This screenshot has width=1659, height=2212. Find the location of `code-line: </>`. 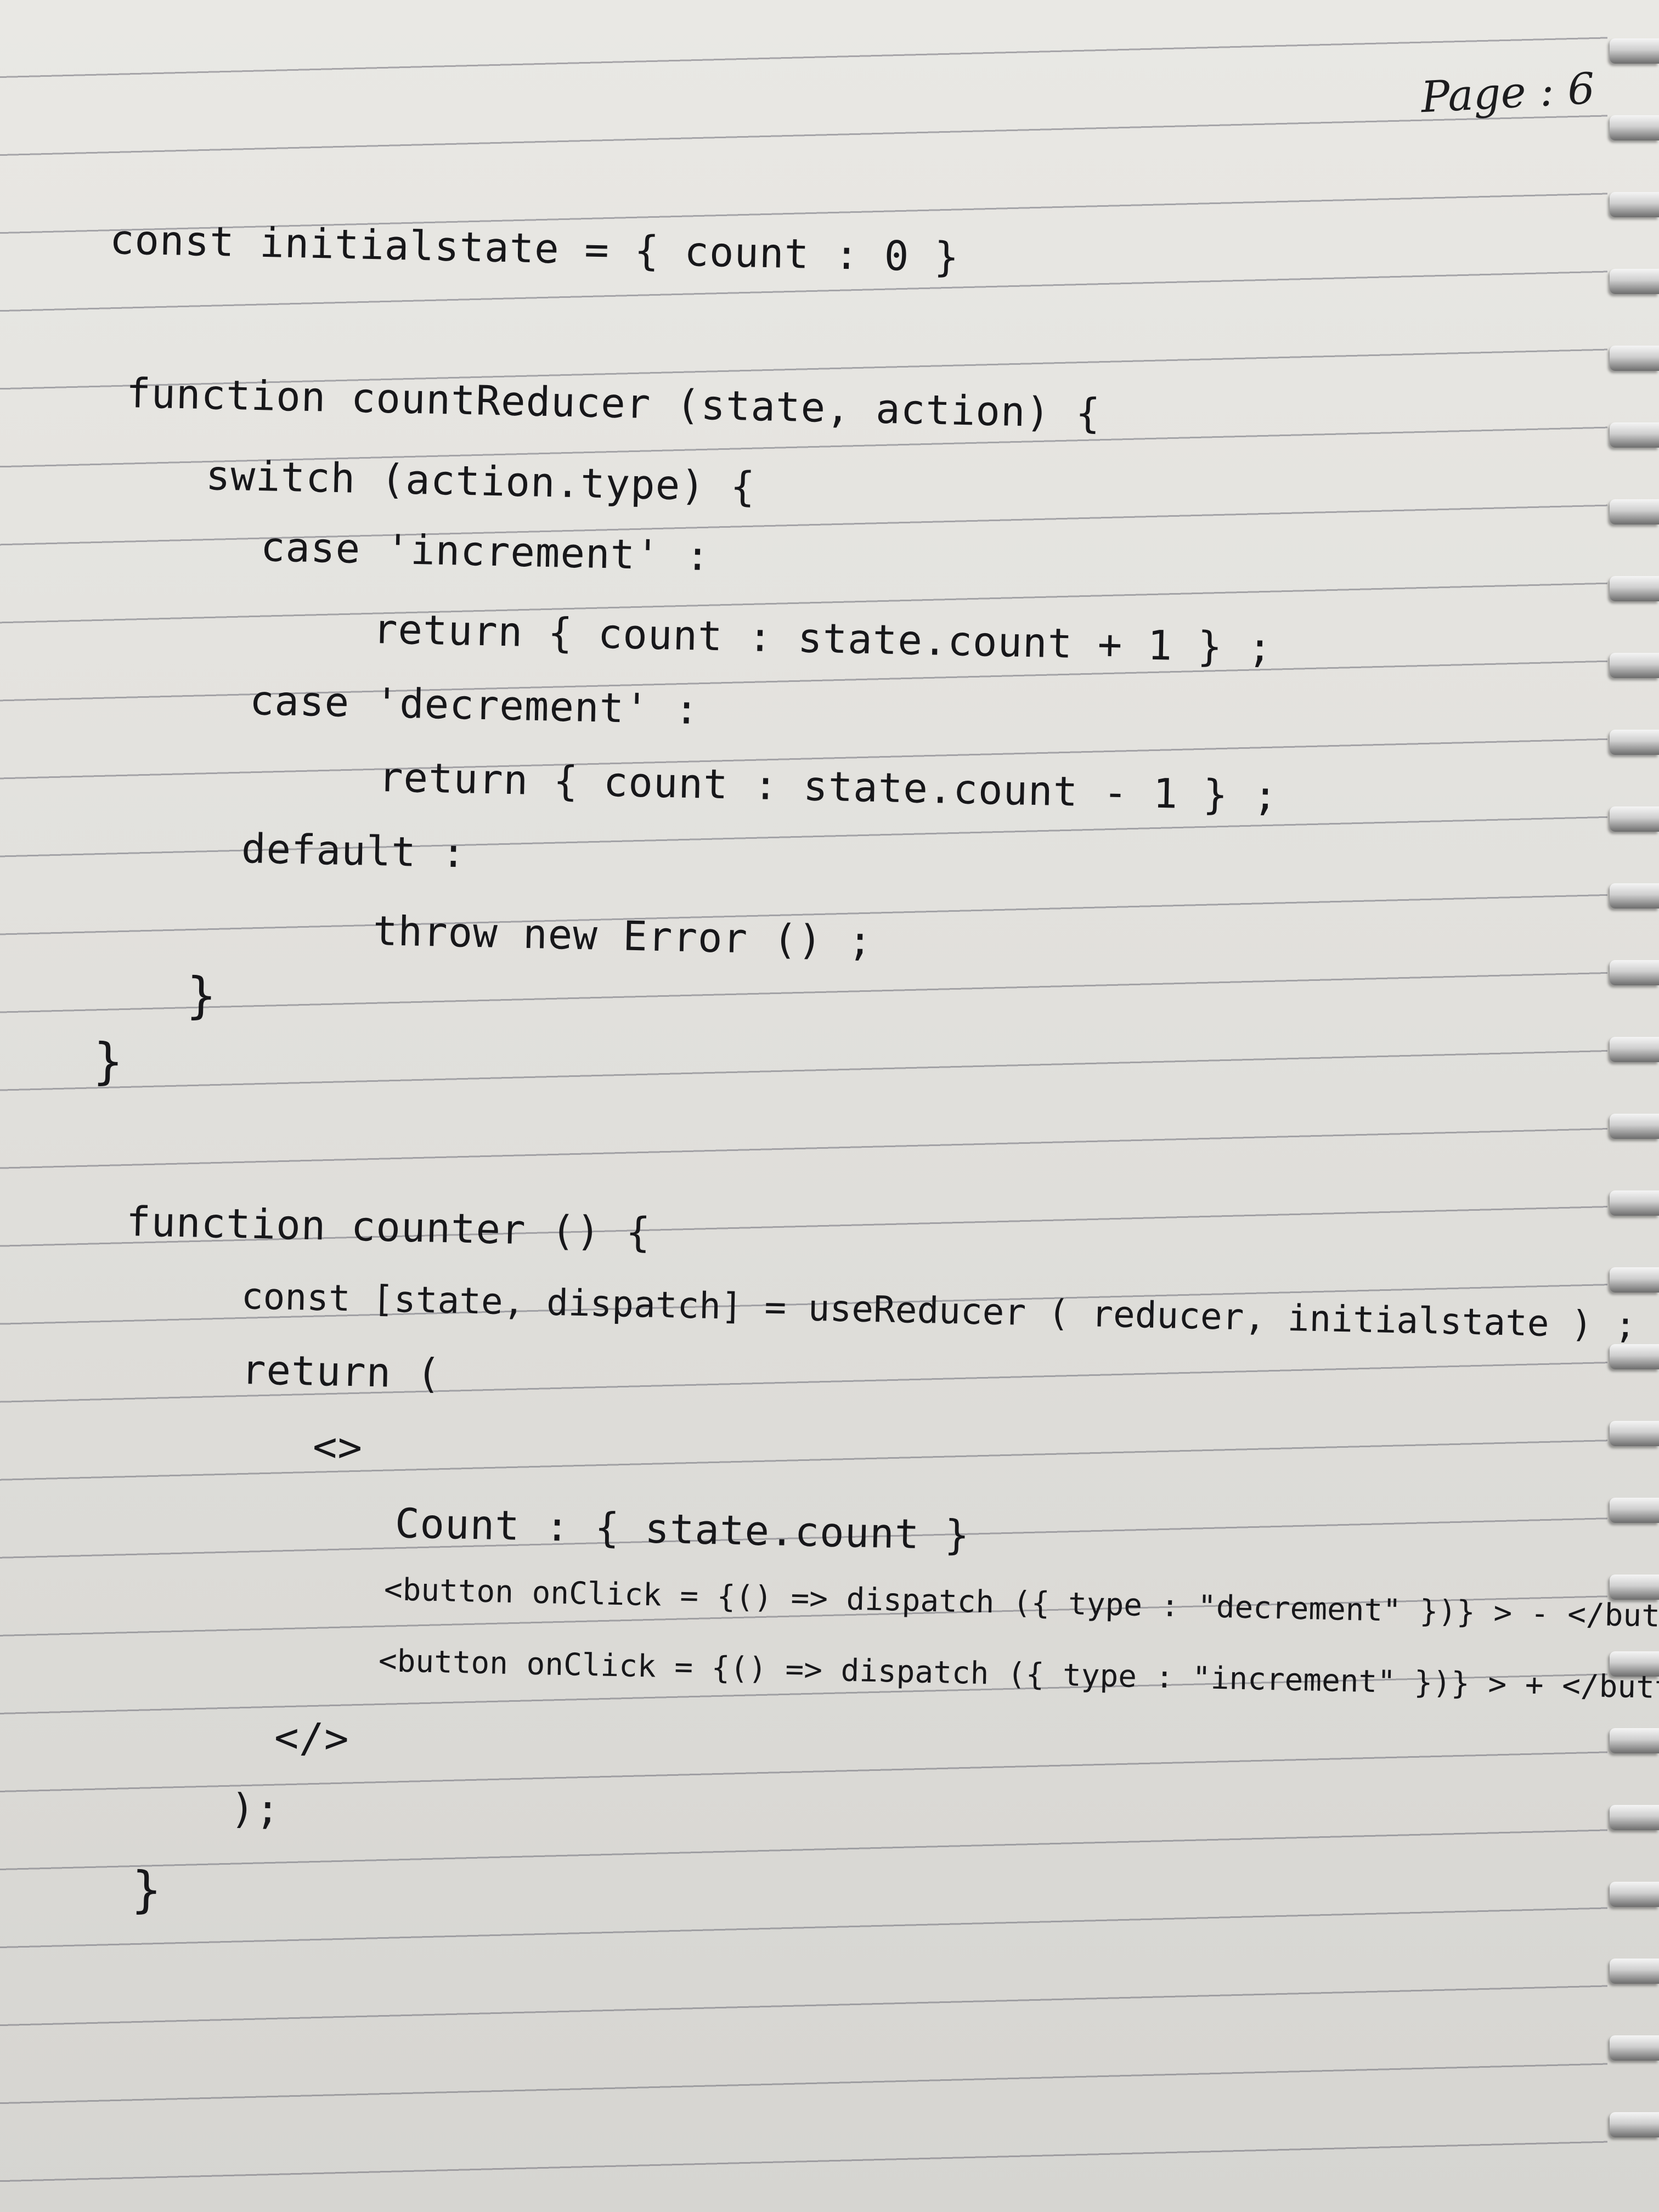

code-line: </> is located at coordinates (312, 1738).